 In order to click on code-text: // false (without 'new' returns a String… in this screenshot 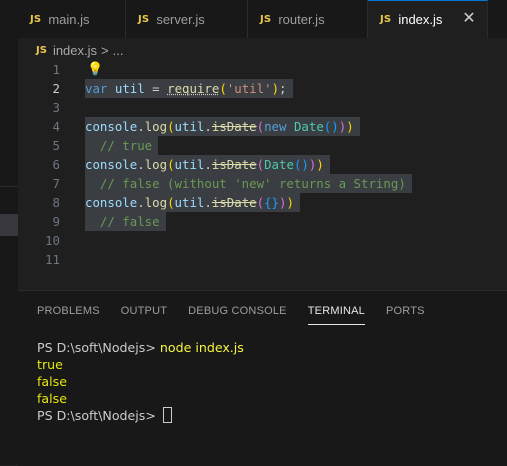, I will do `click(248, 183)`.